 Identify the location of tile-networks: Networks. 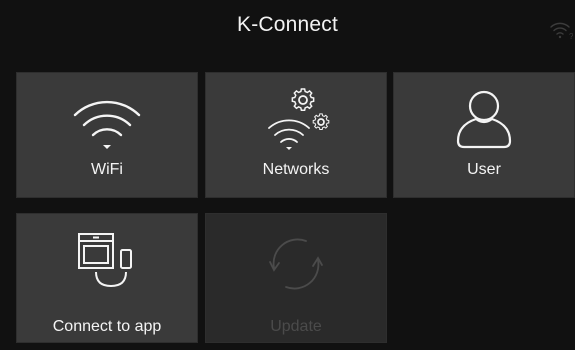
(296, 135).